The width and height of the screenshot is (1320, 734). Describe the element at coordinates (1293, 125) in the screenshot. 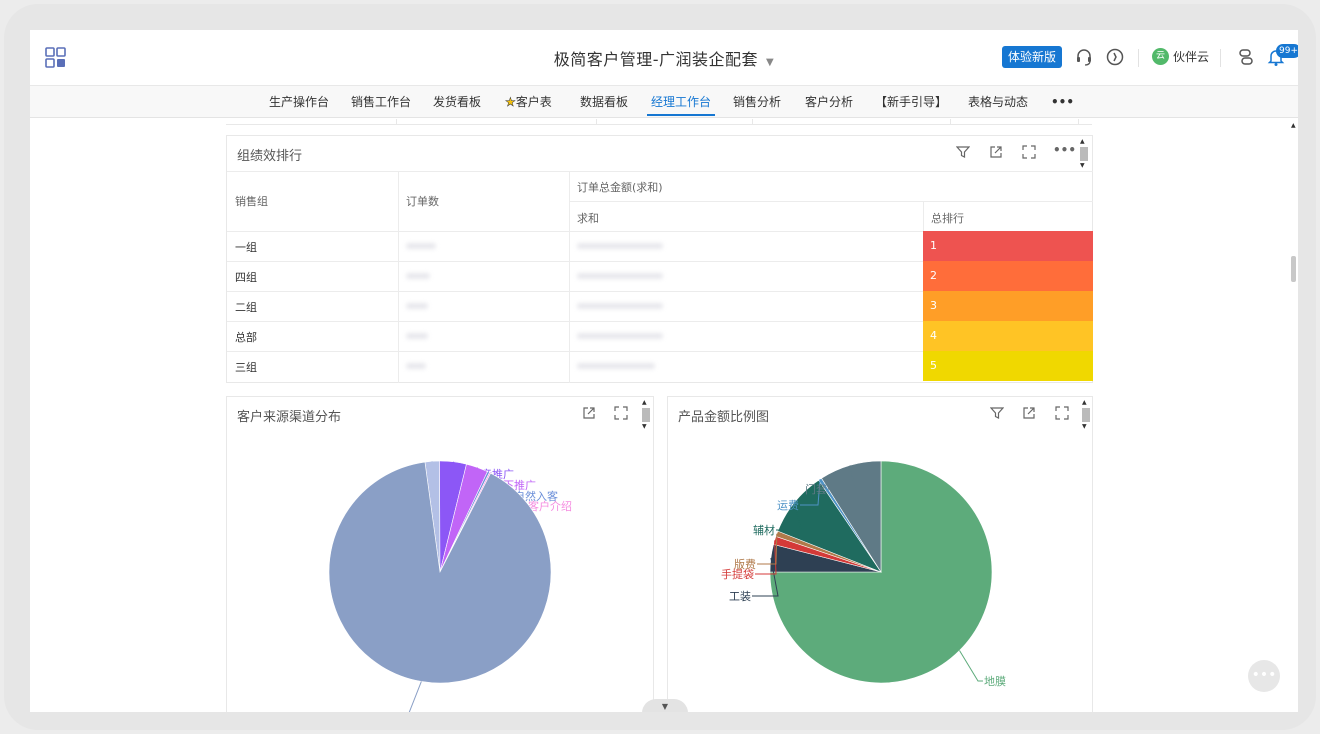

I see `page-scroll-up: ▲` at that location.